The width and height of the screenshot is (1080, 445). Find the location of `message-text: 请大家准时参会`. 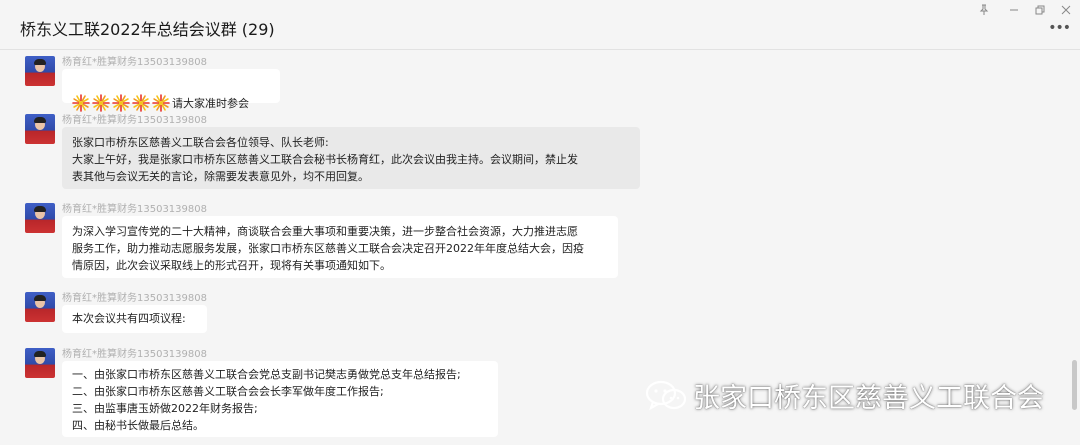

message-text: 请大家准时参会 is located at coordinates (210, 103).